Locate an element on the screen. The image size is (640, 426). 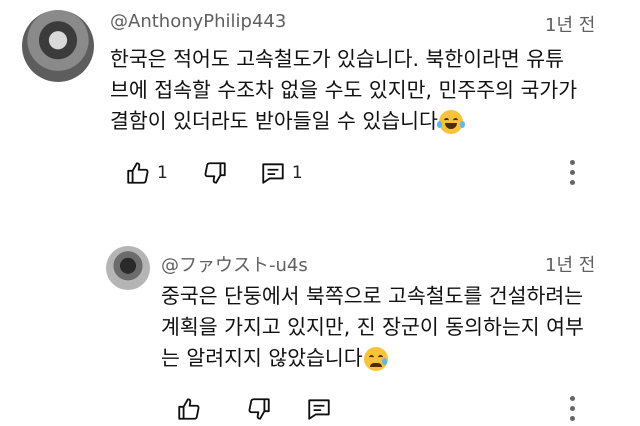
reply-count: 1 is located at coordinates (297, 173).